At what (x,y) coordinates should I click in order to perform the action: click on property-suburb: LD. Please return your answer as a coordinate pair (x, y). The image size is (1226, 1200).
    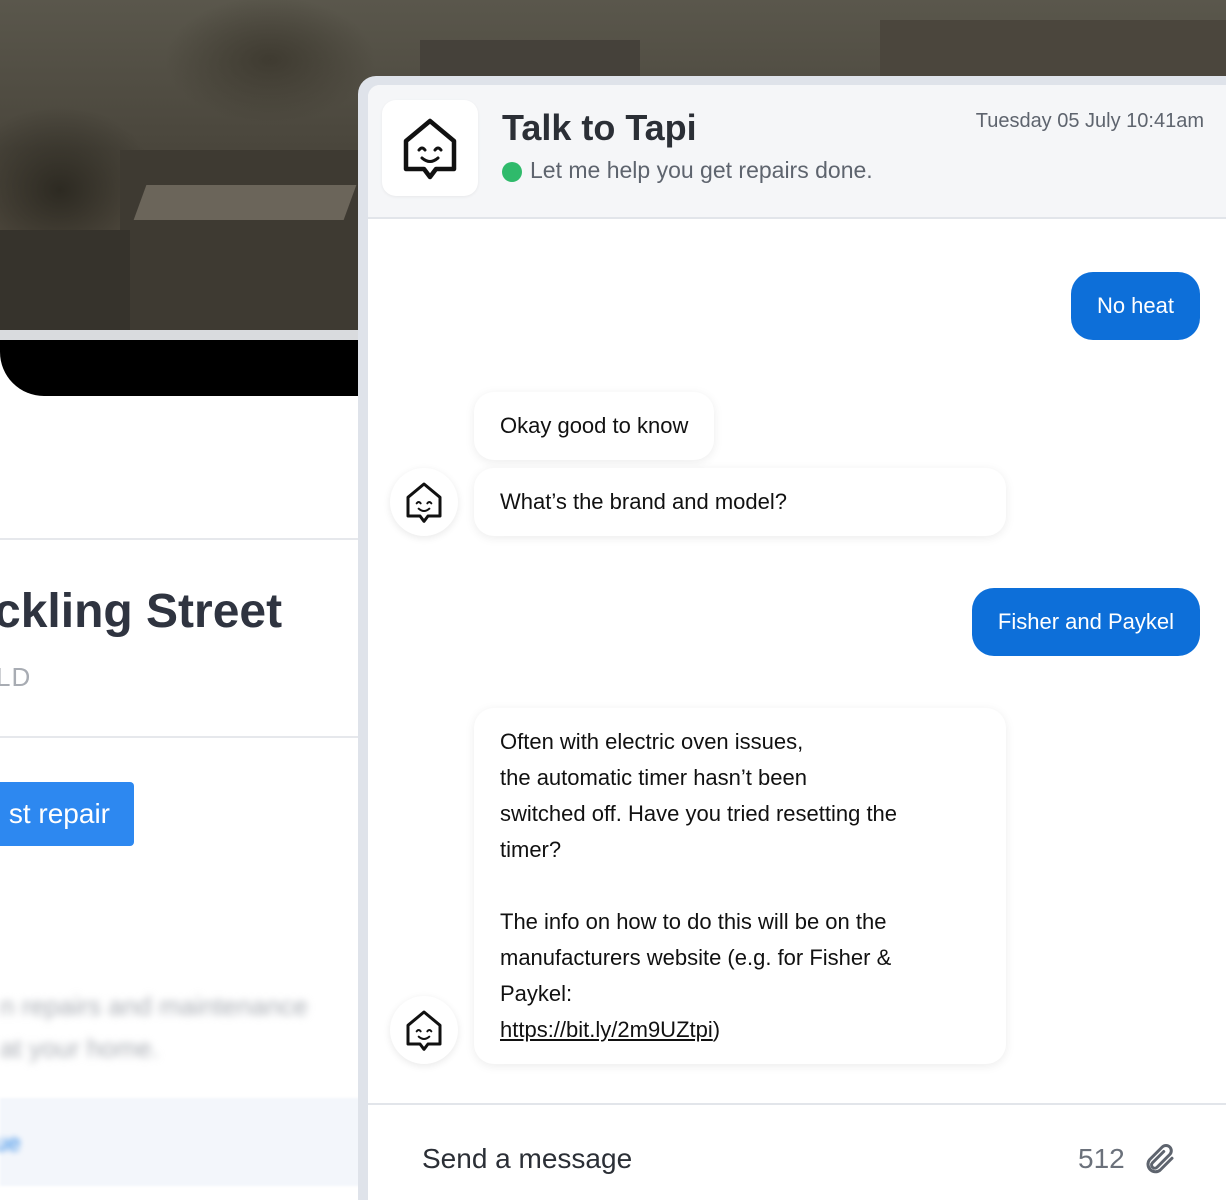
    Looking at the image, I should click on (16, 677).